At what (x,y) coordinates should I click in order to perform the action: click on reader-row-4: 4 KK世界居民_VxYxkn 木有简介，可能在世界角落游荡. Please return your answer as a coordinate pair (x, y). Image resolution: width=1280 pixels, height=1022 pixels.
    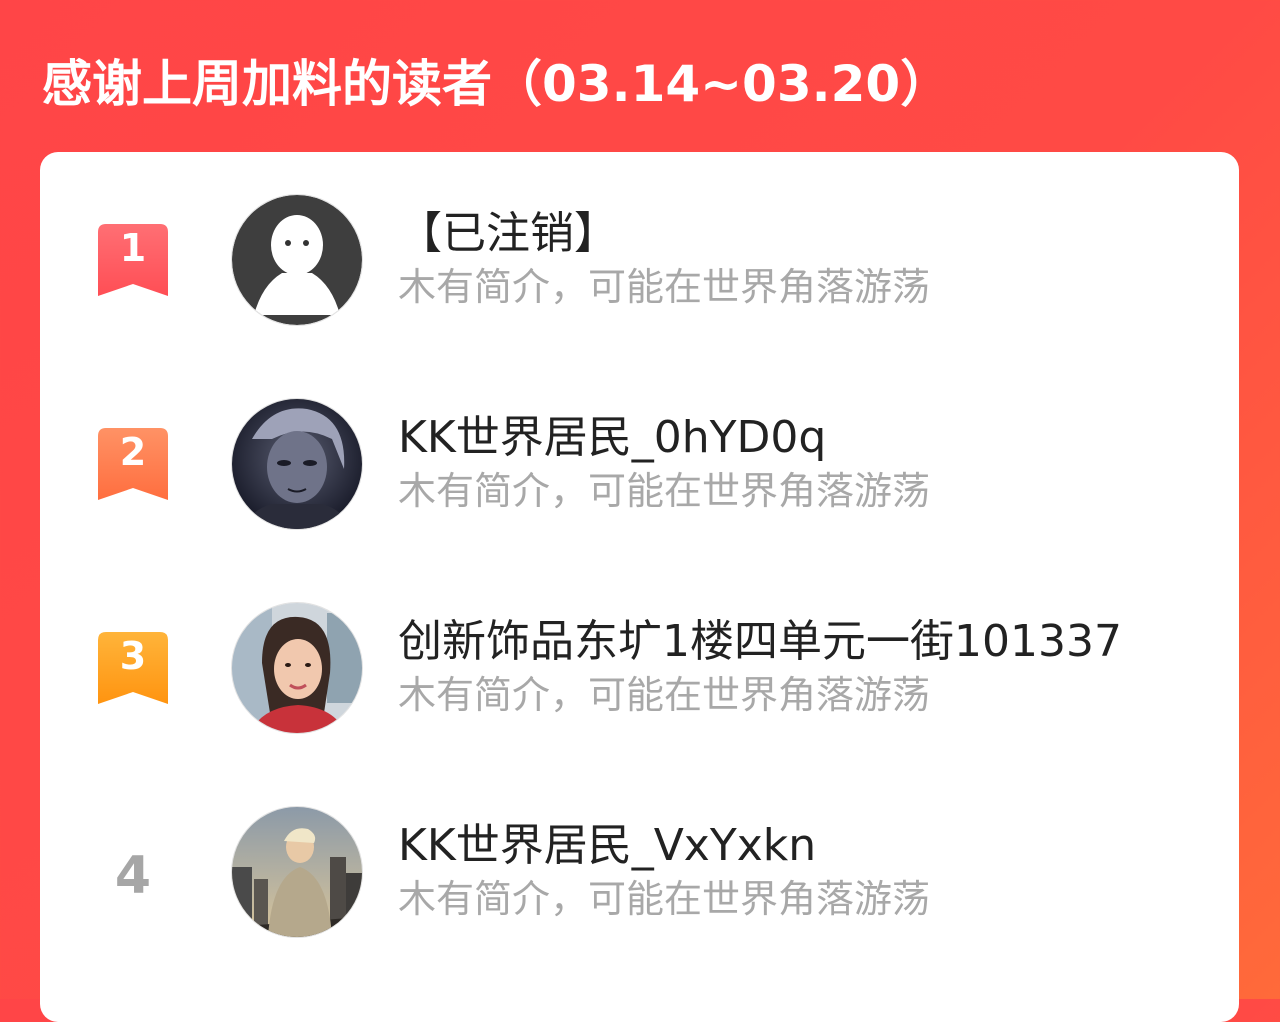
    Looking at the image, I should click on (639, 876).